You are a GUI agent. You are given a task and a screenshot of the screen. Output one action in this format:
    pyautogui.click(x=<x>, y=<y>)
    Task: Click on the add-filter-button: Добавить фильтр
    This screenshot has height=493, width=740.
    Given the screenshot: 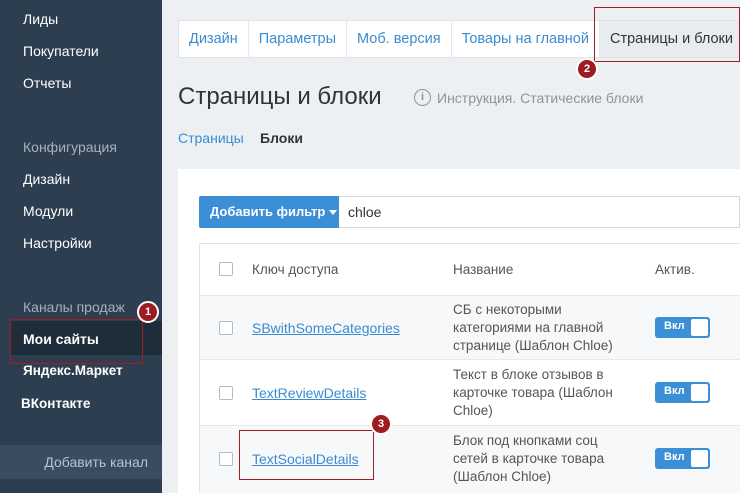 What is the action you would take?
    pyautogui.click(x=269, y=212)
    